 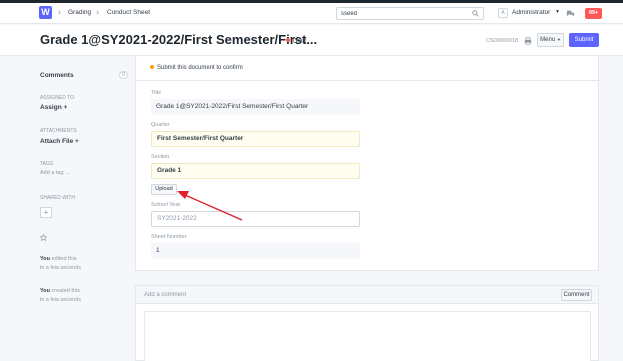 I want to click on comments-count-badge: 0, so click(x=123, y=75).